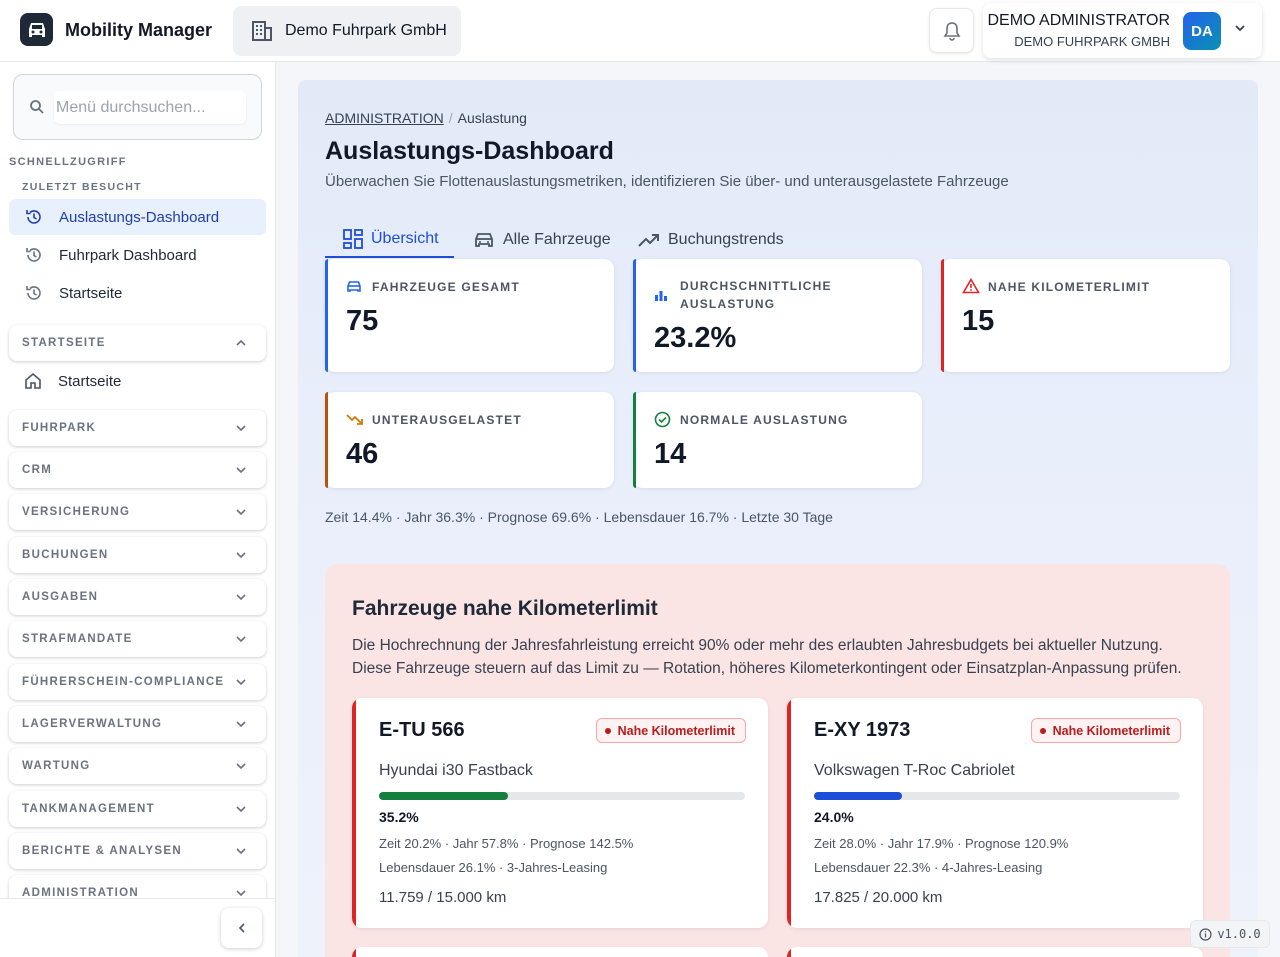 The image size is (1280, 957). I want to click on vehicle-model: Hyundai i30 Fastback, so click(456, 770).